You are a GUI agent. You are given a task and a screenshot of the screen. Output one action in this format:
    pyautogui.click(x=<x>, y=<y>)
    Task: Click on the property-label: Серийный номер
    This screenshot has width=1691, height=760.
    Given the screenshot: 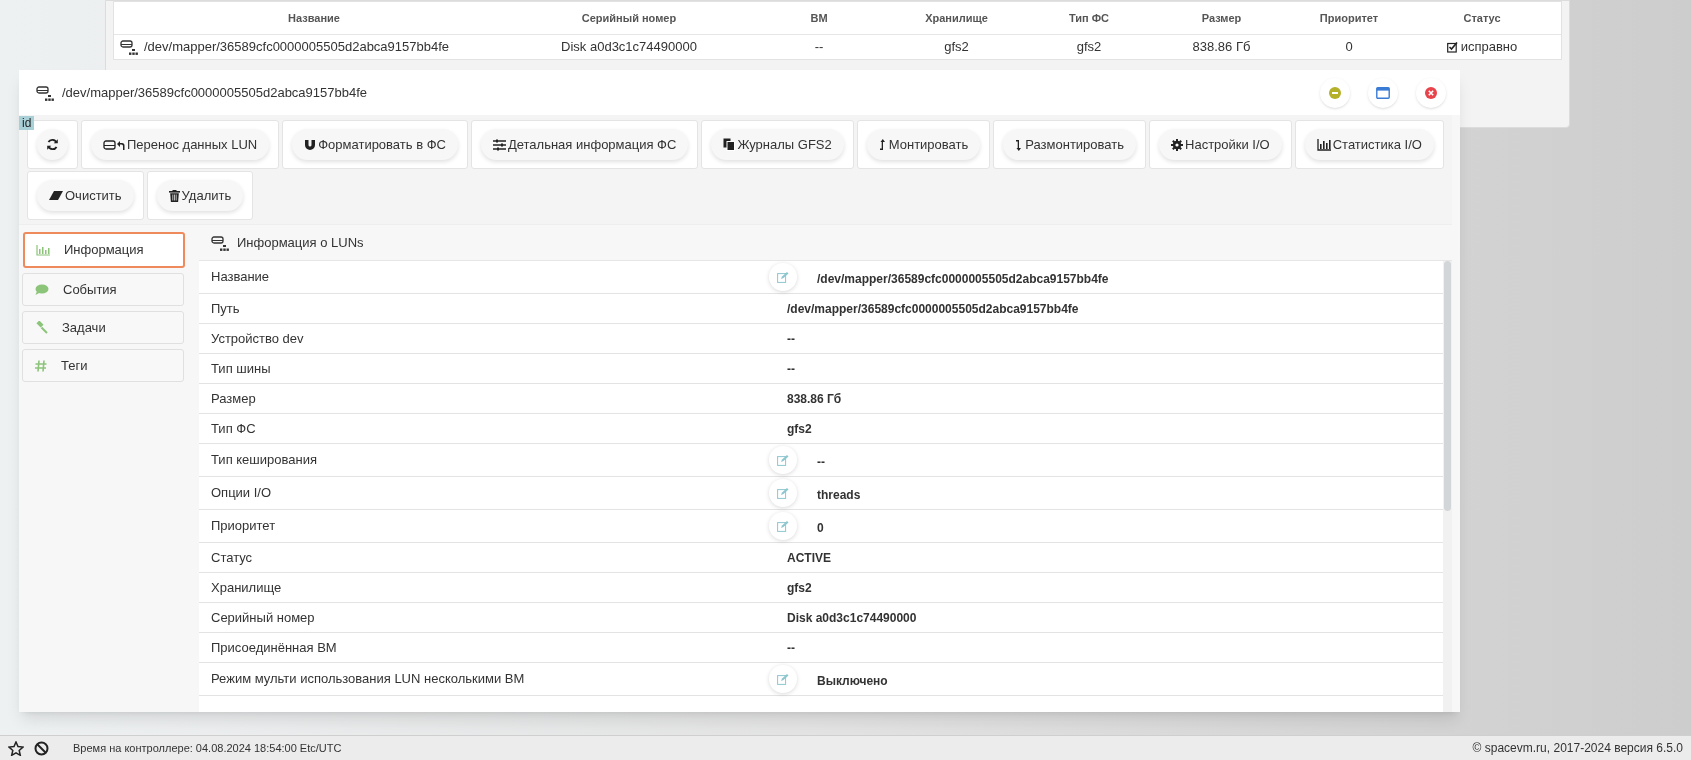 What is the action you would take?
    pyautogui.click(x=263, y=617)
    